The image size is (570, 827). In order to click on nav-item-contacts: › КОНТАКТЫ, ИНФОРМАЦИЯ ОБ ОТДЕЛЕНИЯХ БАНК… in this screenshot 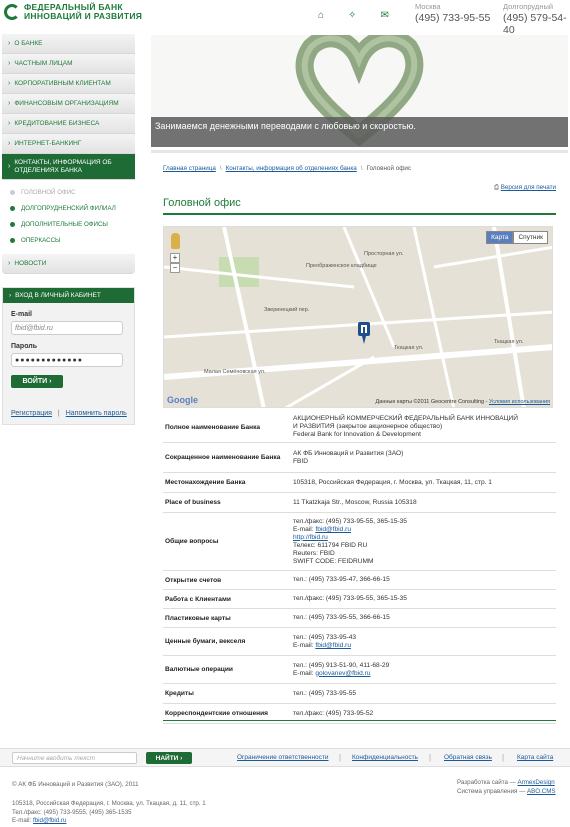, I will do `click(68, 167)`.